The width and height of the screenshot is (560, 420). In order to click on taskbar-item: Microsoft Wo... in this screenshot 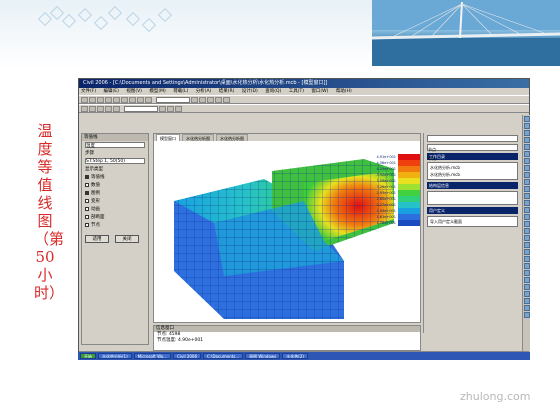, I will do `click(152, 356)`.